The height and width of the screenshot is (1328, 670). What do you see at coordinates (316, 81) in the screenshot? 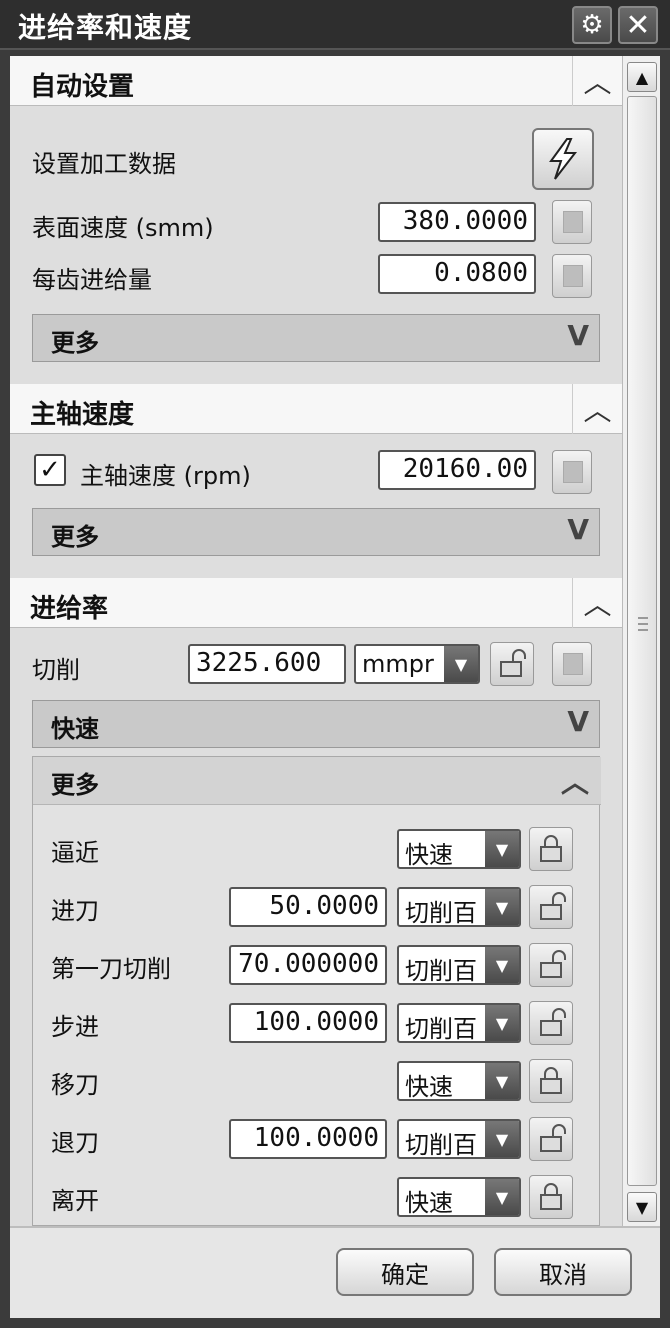
I see `section-header-auto-settings: 自动设置 ︿` at bounding box center [316, 81].